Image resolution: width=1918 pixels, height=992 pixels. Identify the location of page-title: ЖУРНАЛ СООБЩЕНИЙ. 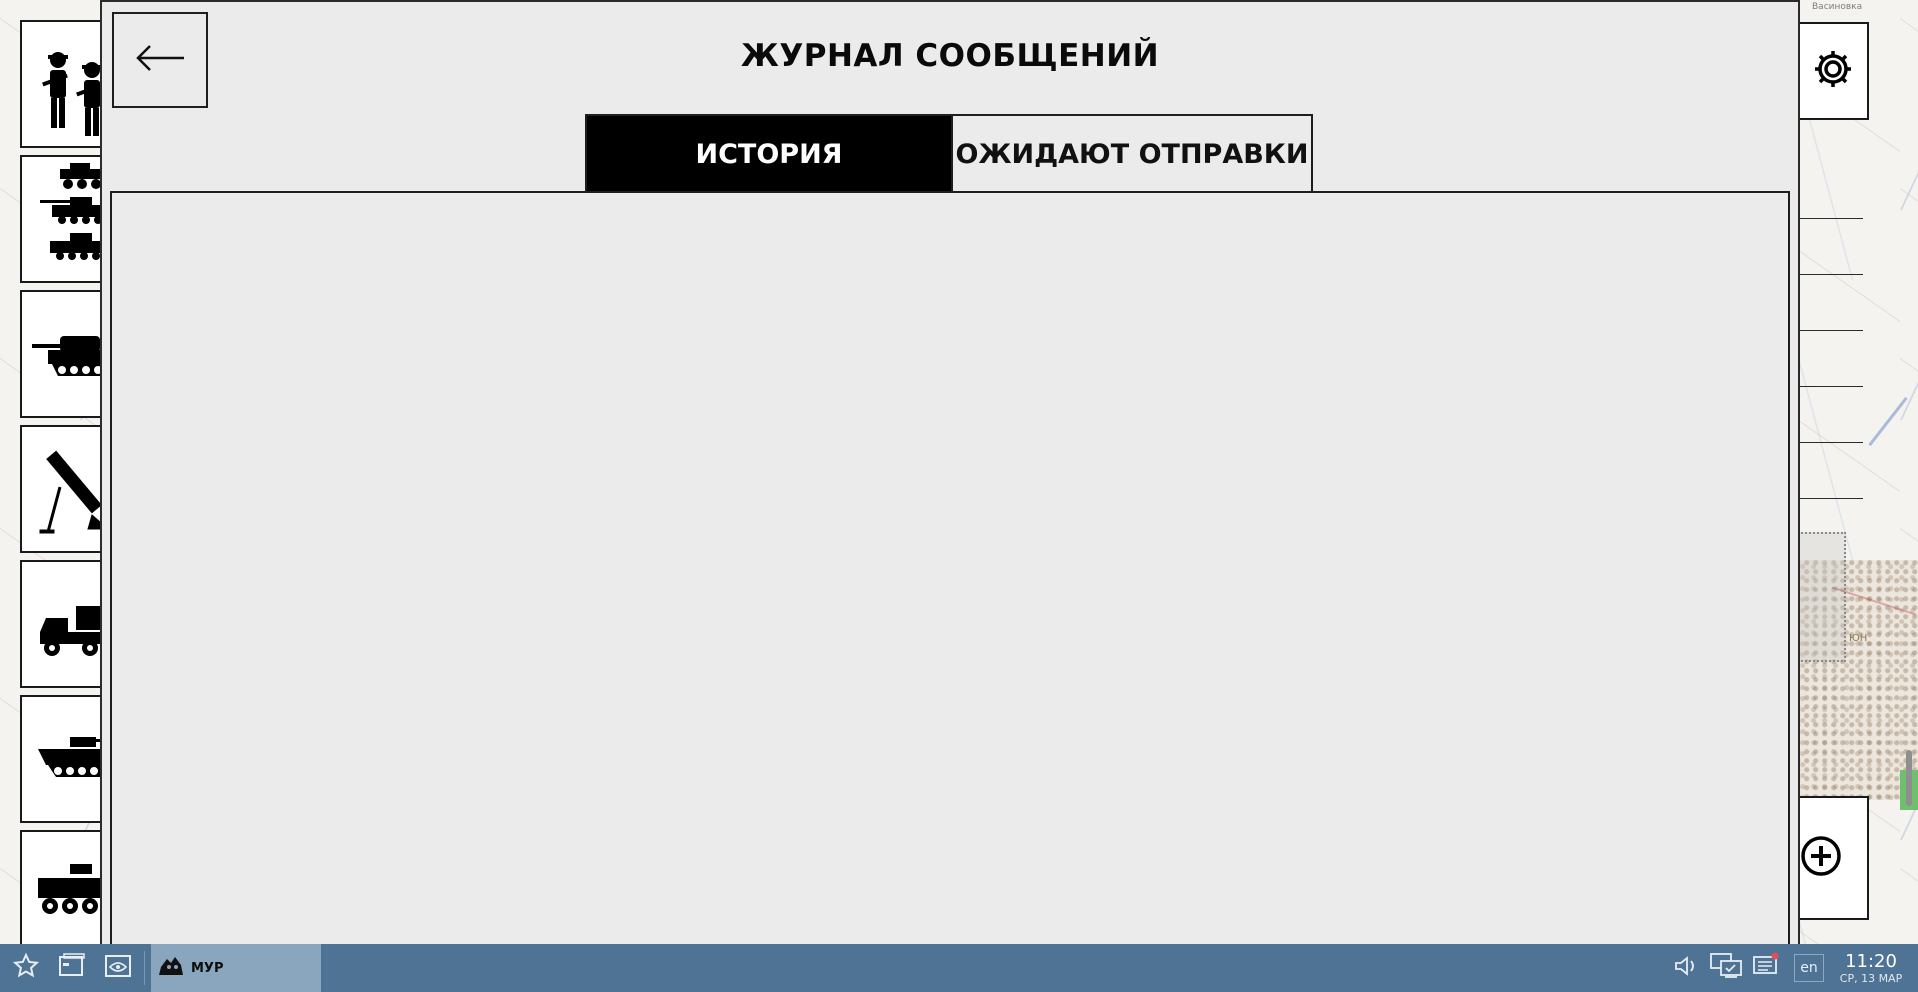
(950, 56).